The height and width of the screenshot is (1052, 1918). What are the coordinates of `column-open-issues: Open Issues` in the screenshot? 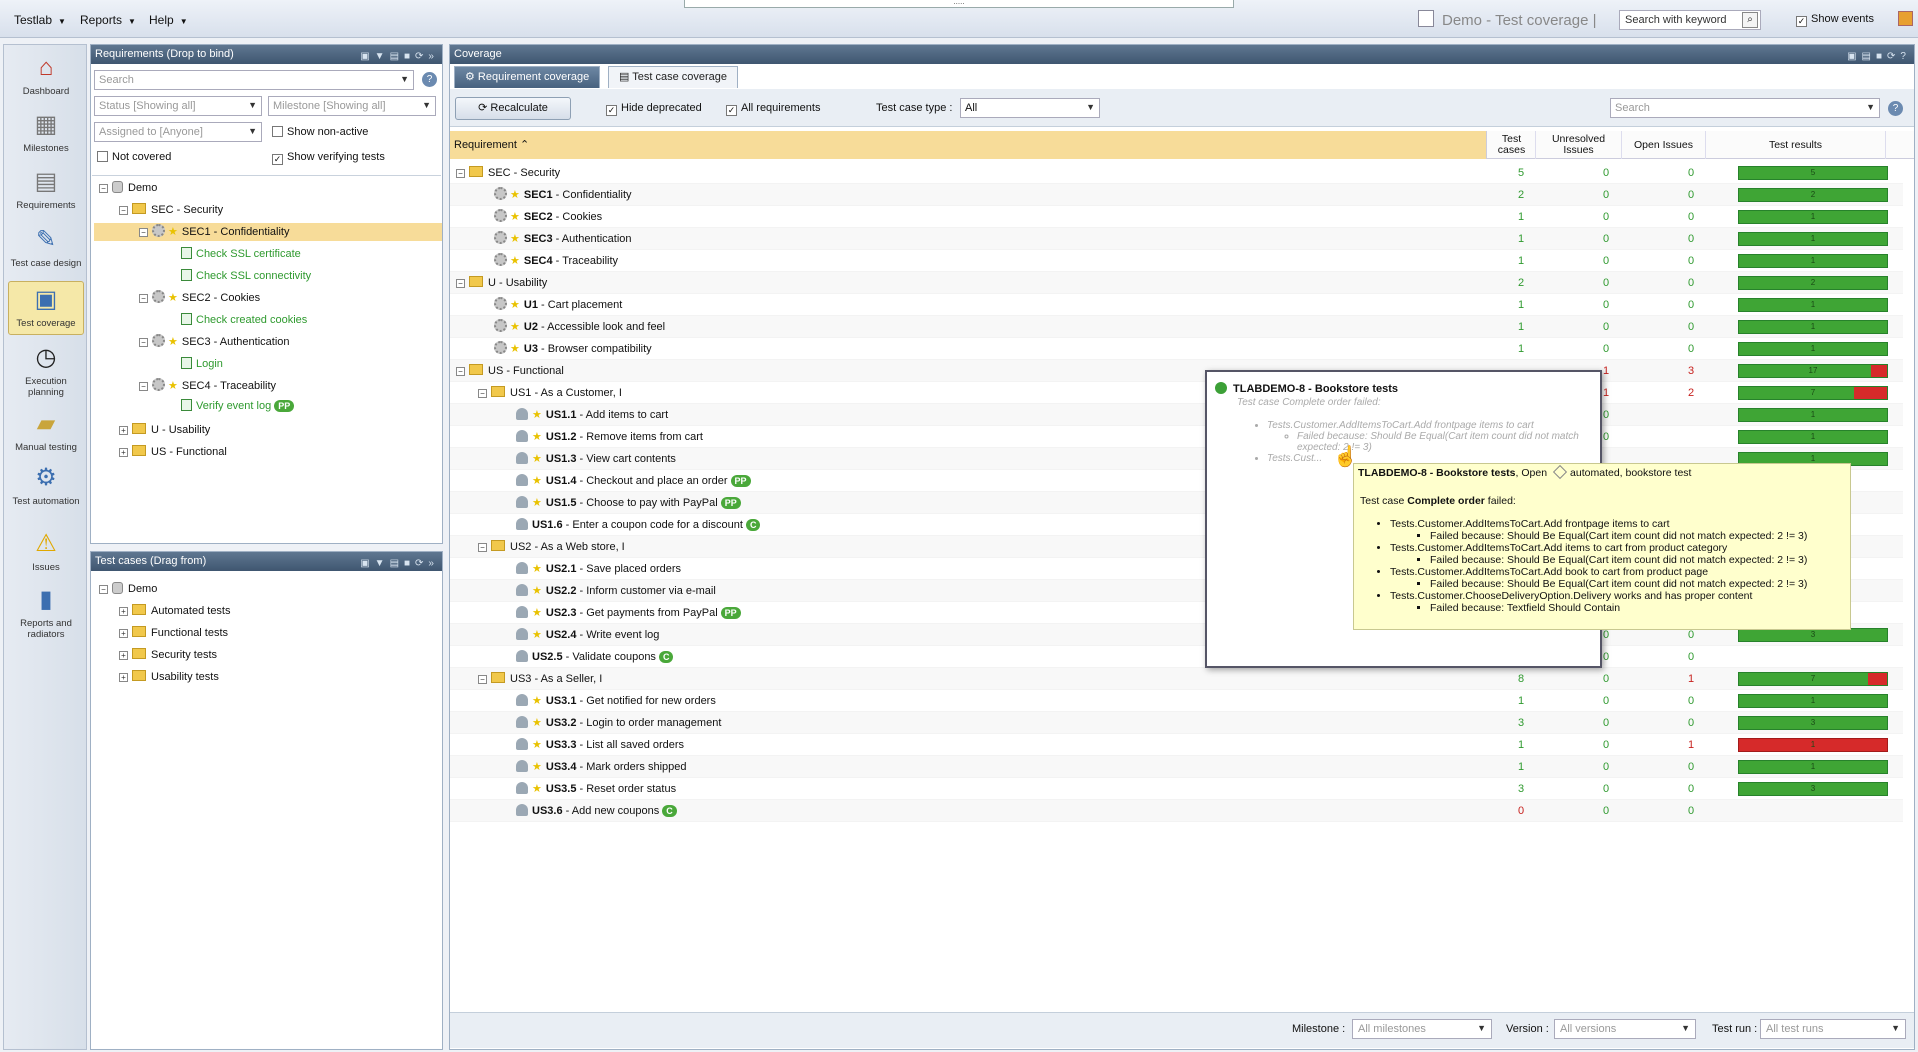 It's located at (1664, 145).